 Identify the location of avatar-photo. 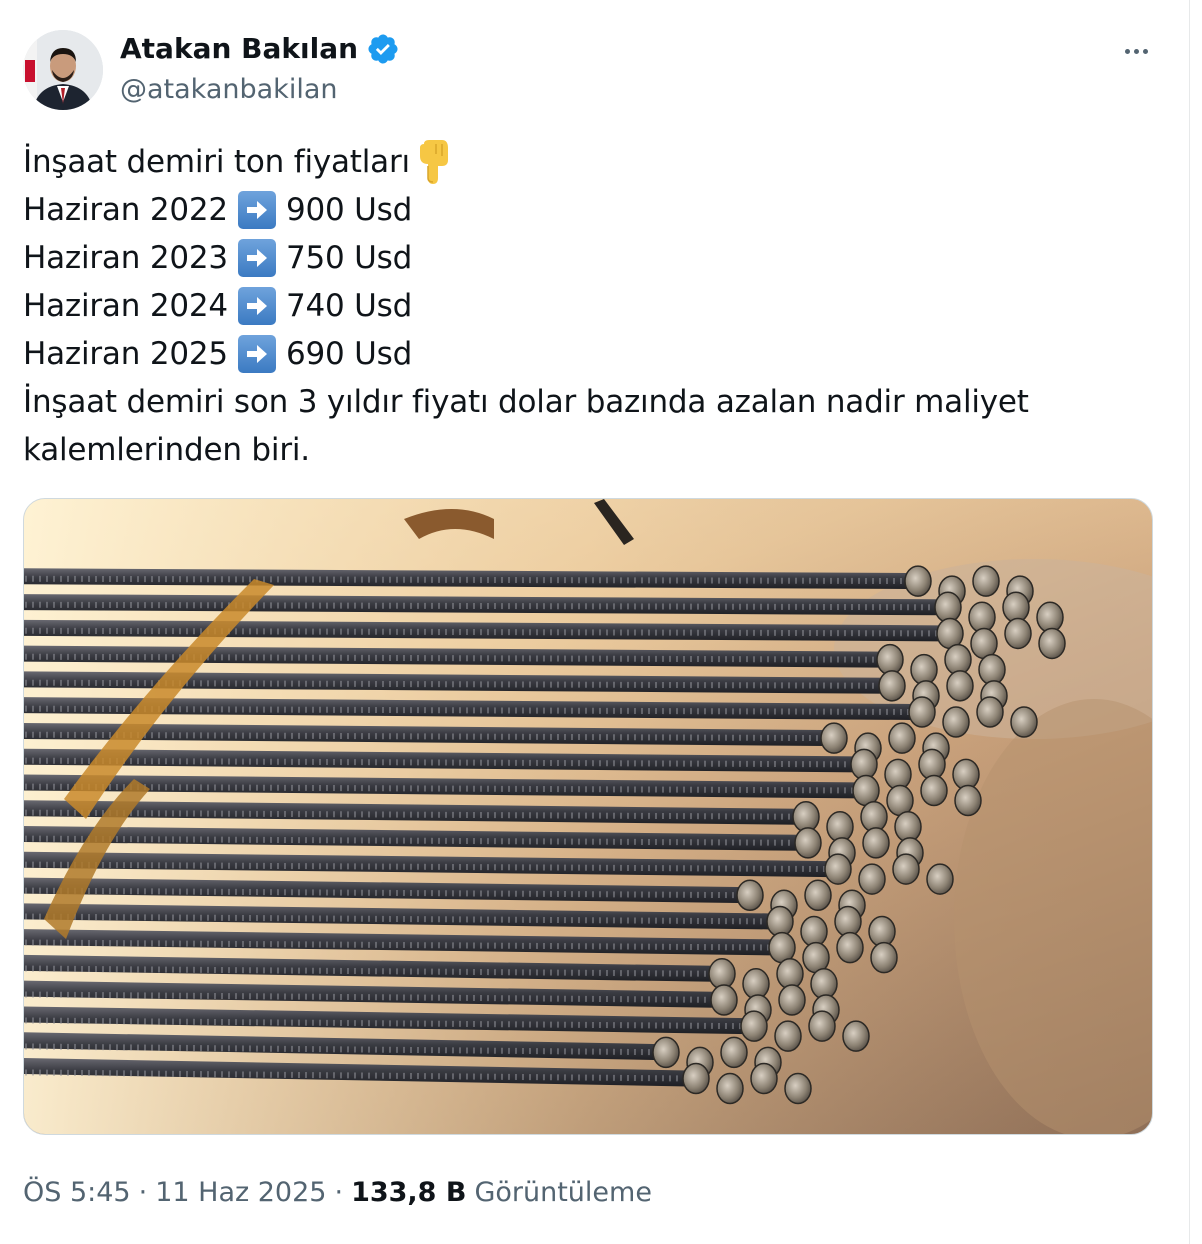
(63, 70).